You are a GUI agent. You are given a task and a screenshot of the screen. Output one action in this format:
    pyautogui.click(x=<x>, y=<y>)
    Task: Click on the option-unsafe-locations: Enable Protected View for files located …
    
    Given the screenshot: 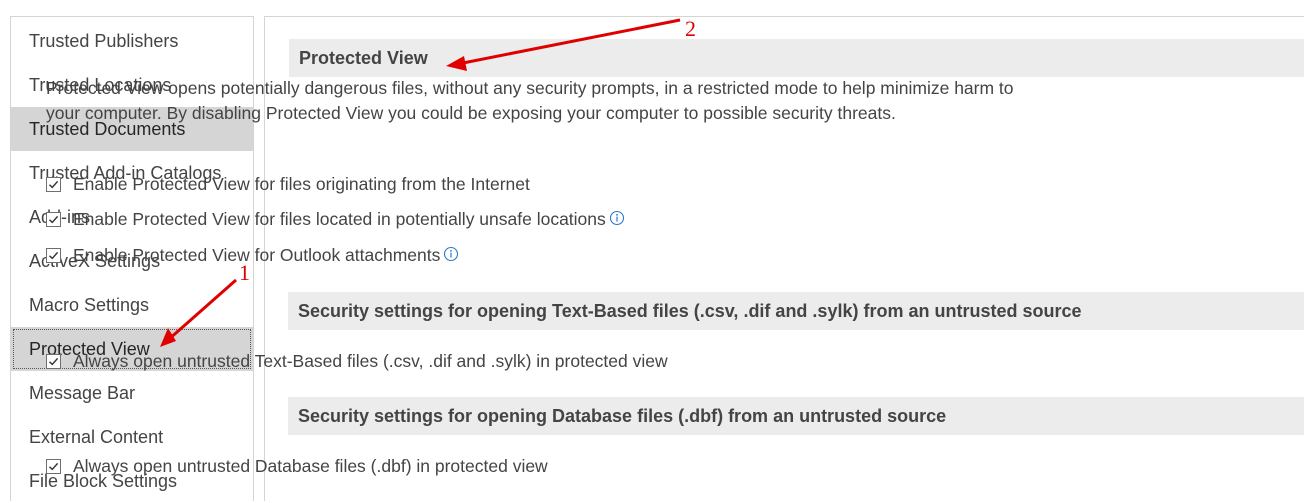 What is the action you would take?
    pyautogui.click(x=335, y=219)
    